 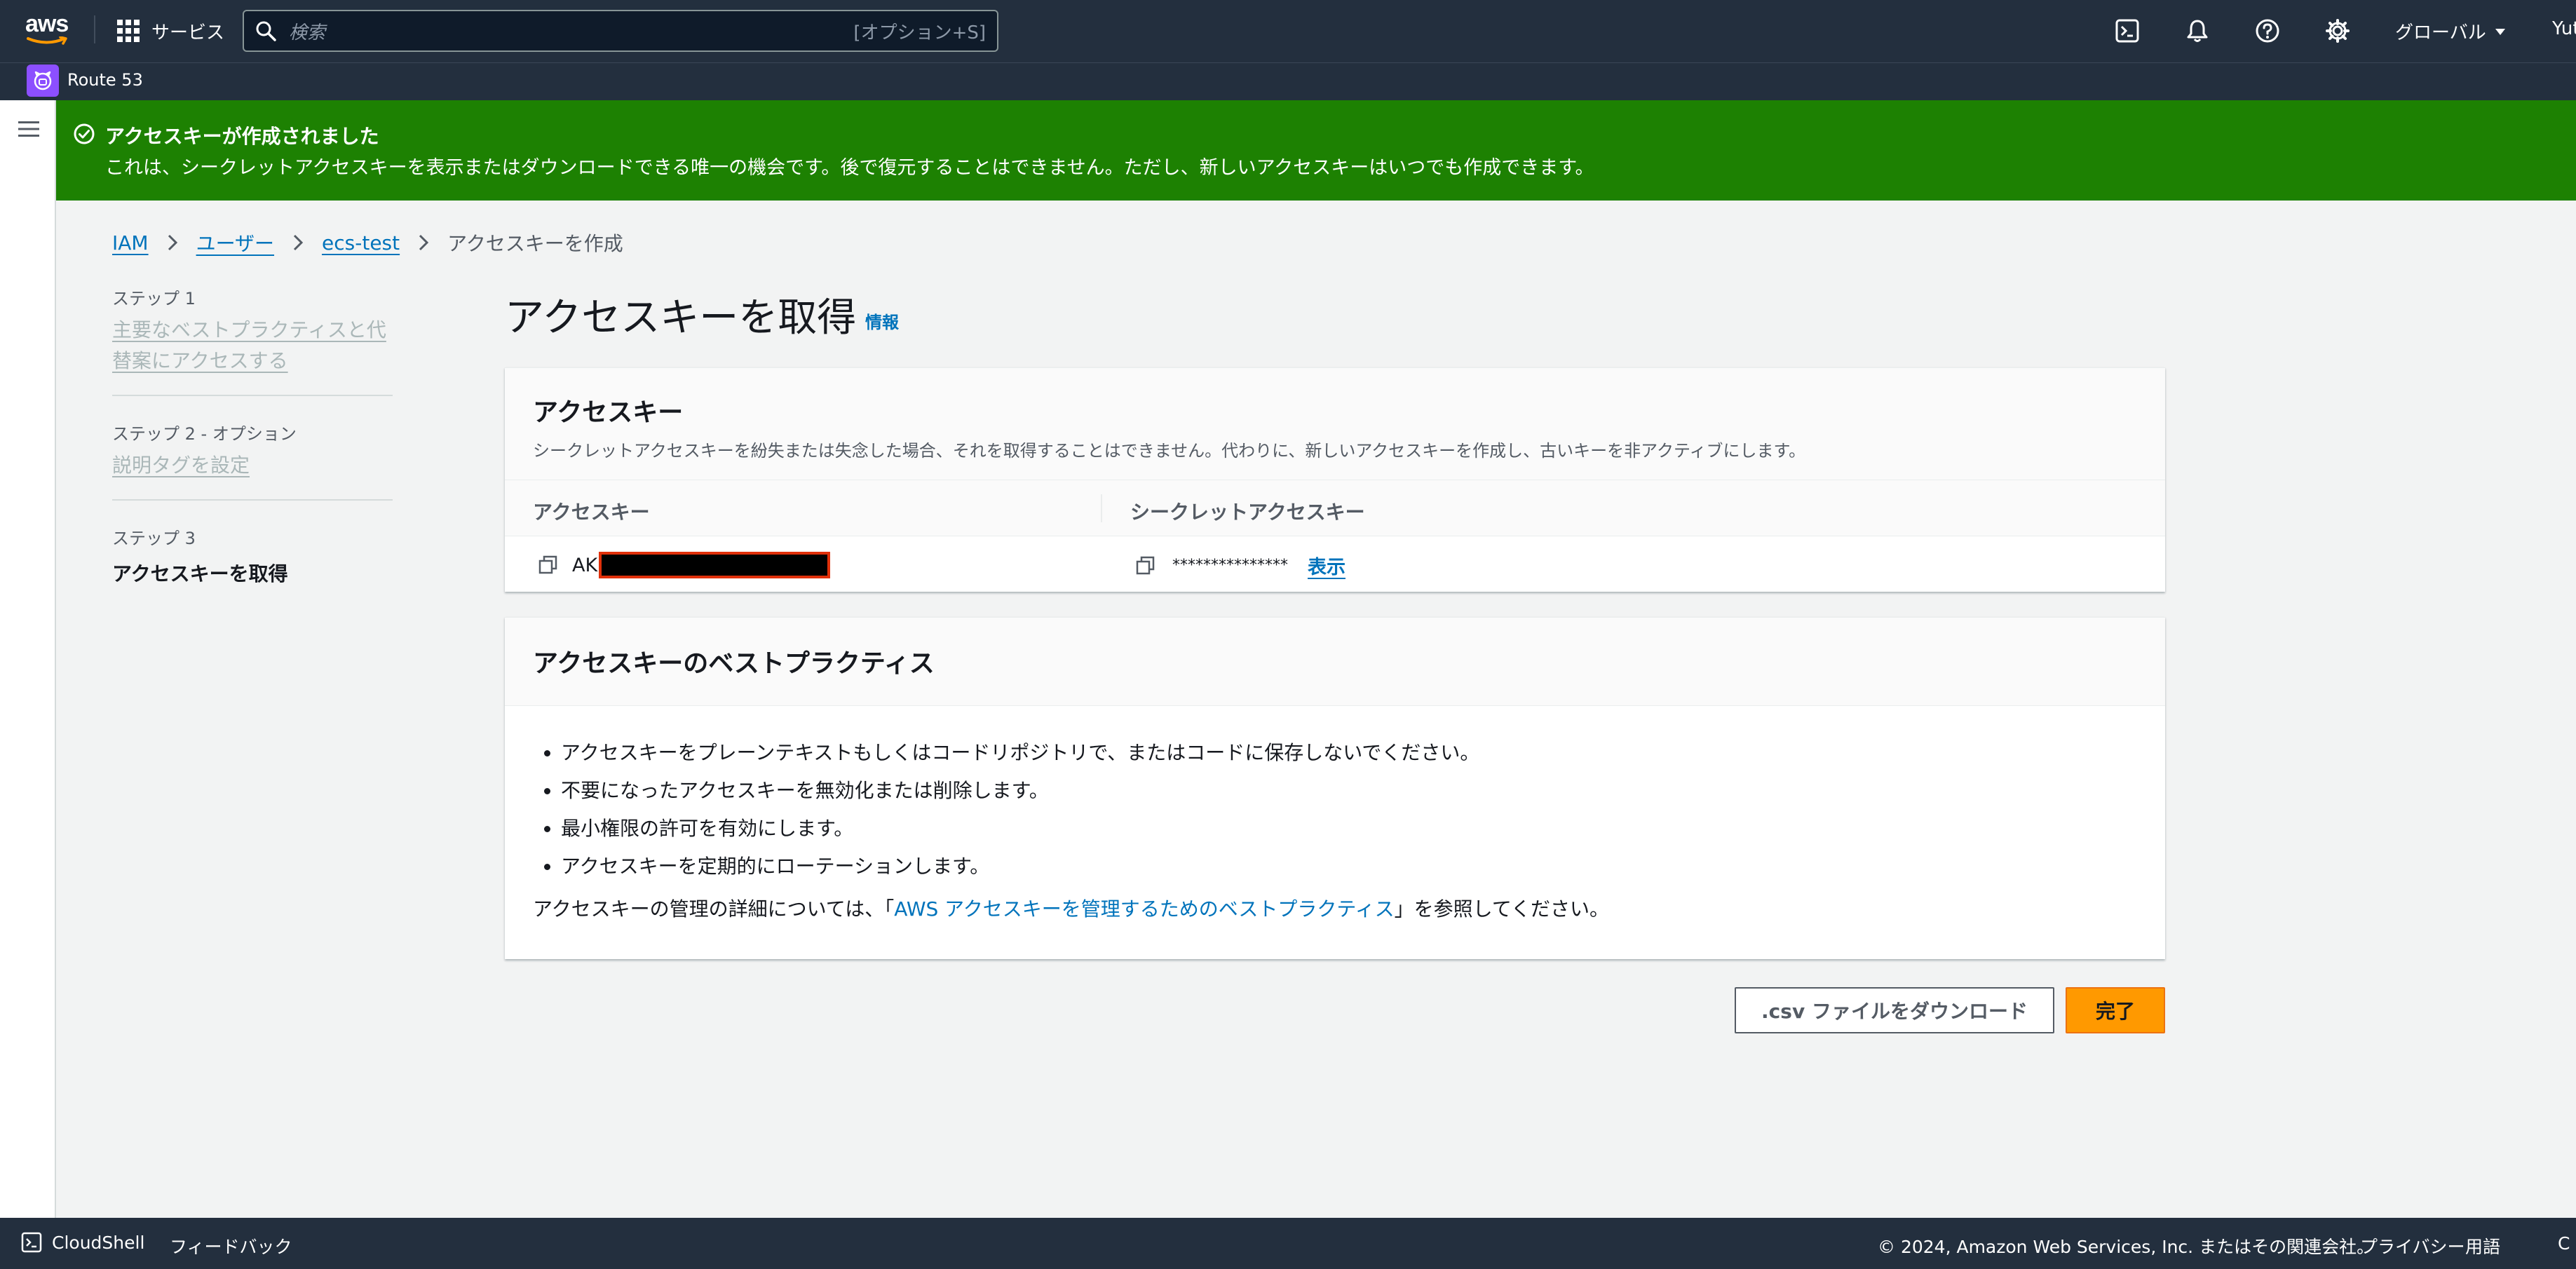 I want to click on region-label: グローバル, so click(x=2440, y=32).